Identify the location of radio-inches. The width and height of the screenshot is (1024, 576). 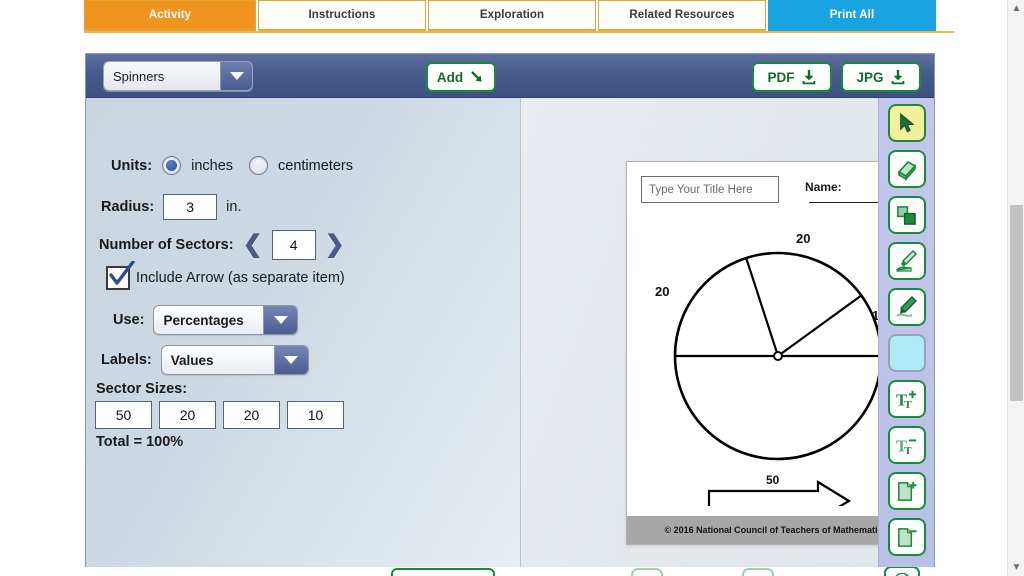
(172, 165).